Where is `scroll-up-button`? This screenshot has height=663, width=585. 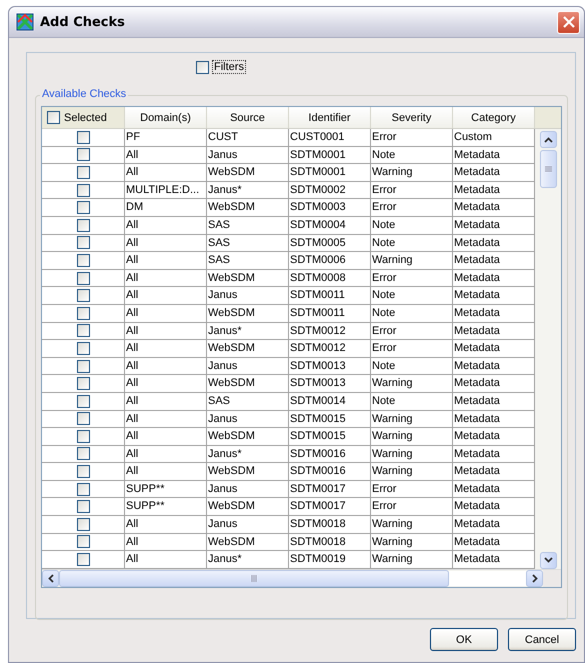 scroll-up-button is located at coordinates (548, 139).